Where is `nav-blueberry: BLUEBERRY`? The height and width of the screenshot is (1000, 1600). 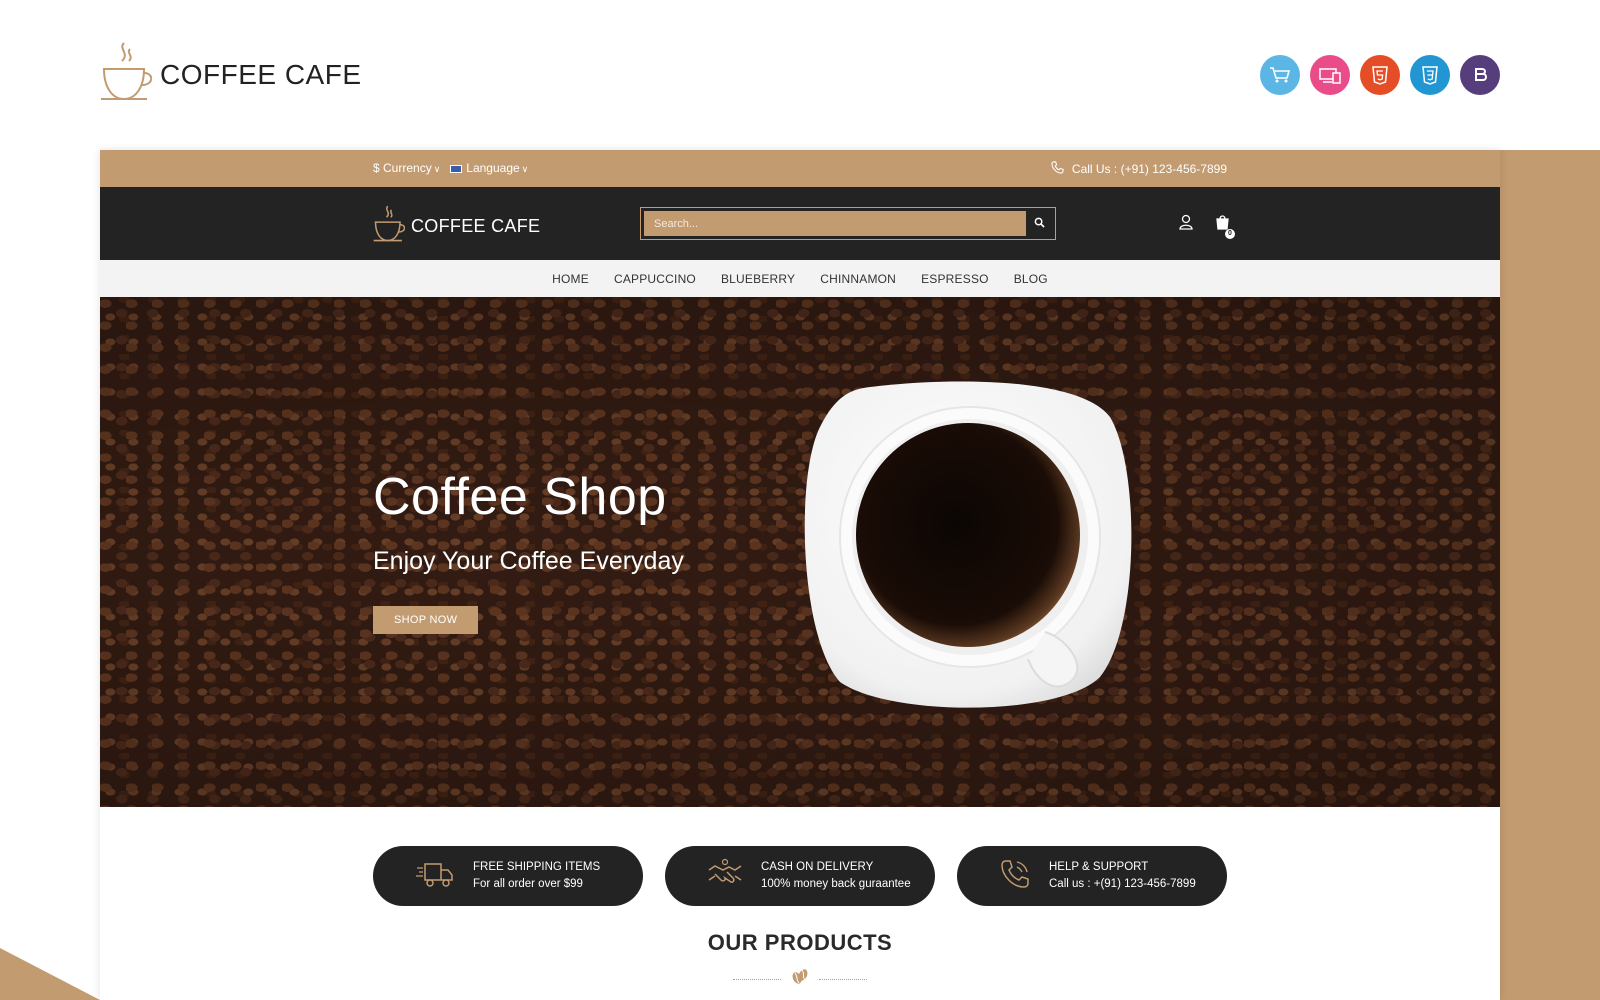 nav-blueberry: BLUEBERRY is located at coordinates (758, 279).